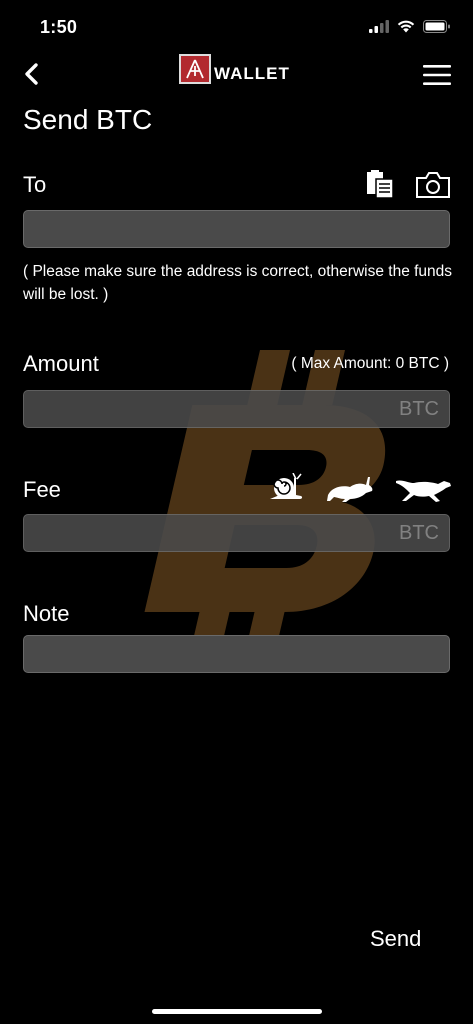  I want to click on fee-input: BTC, so click(236, 533).